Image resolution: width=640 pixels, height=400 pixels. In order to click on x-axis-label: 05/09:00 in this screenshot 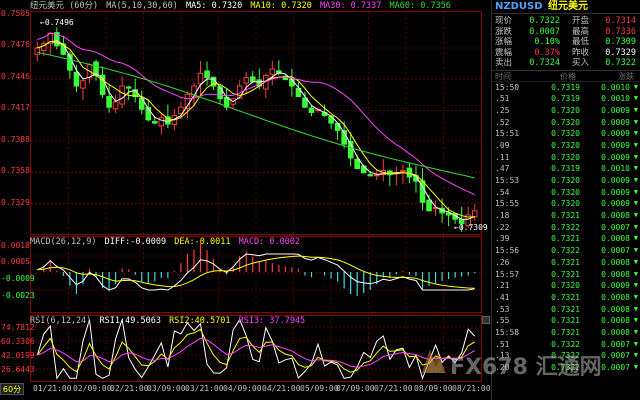, I will do `click(319, 388)`.